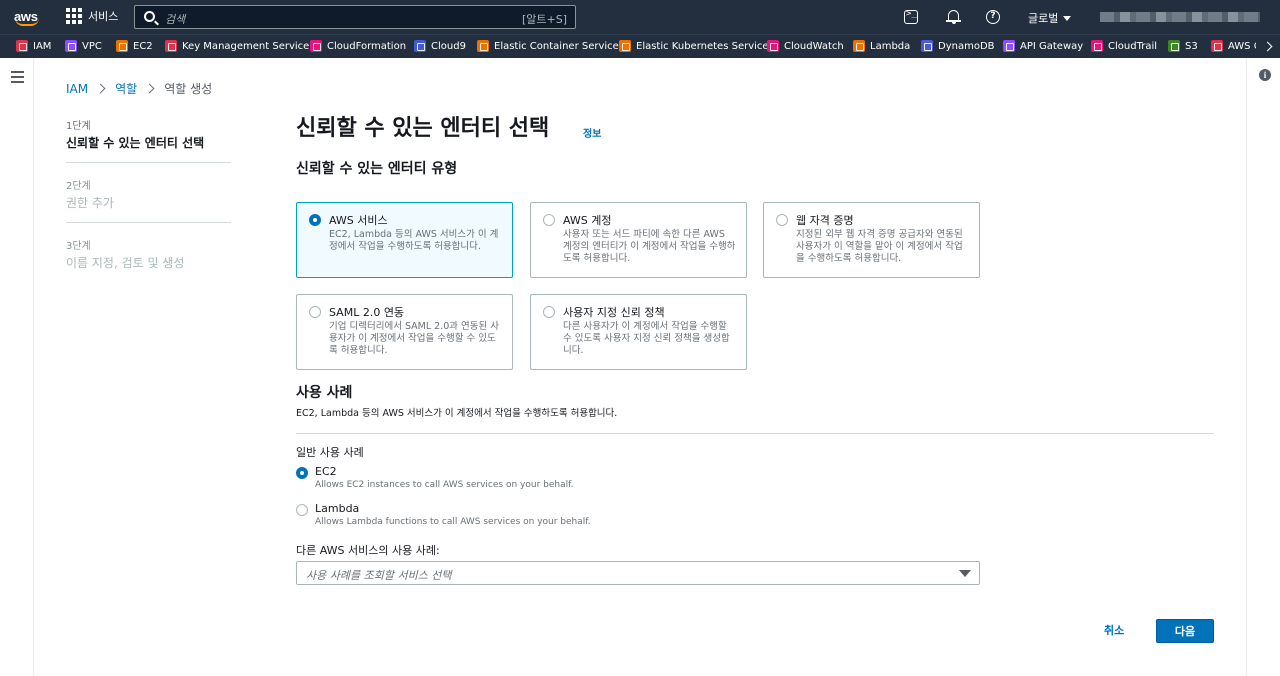  I want to click on favorite-elastic-container-service: Elastic Container Service, so click(548, 46).